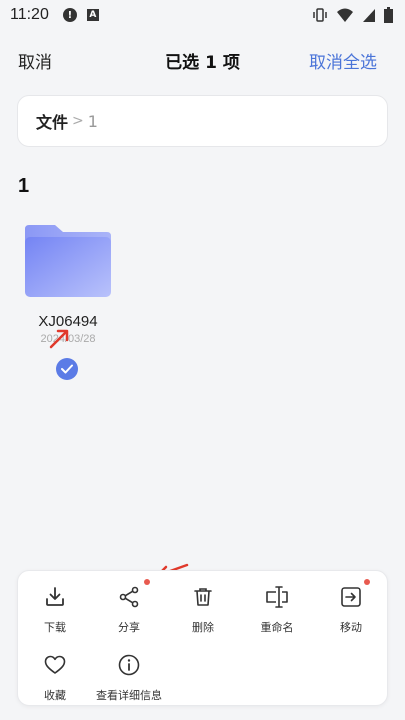 The image size is (405, 720). Describe the element at coordinates (129, 695) in the screenshot. I see `details-label: 查看详细信息` at that location.